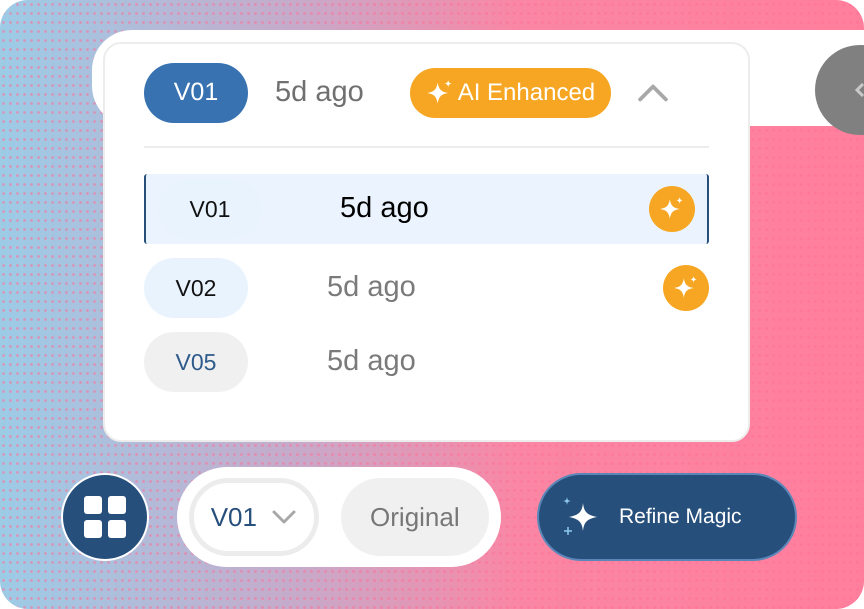  What do you see at coordinates (667, 517) in the screenshot?
I see `refine-magic-button: Refine Magic` at bounding box center [667, 517].